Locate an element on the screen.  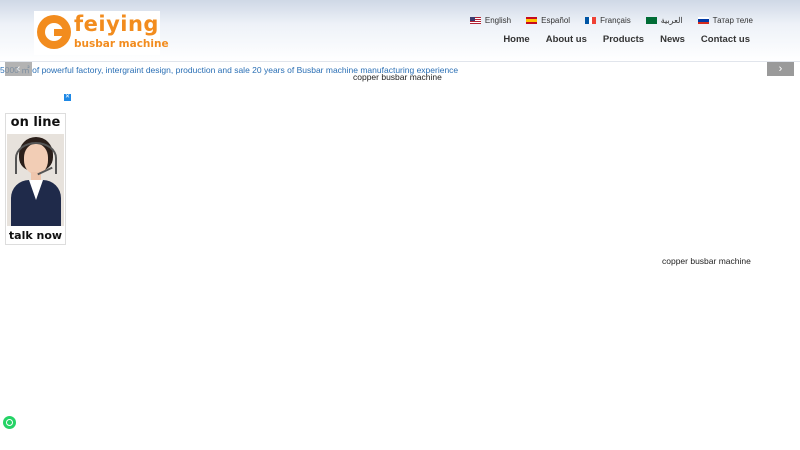
main-nav: Home About us Products News Contact us is located at coordinates (626, 39).